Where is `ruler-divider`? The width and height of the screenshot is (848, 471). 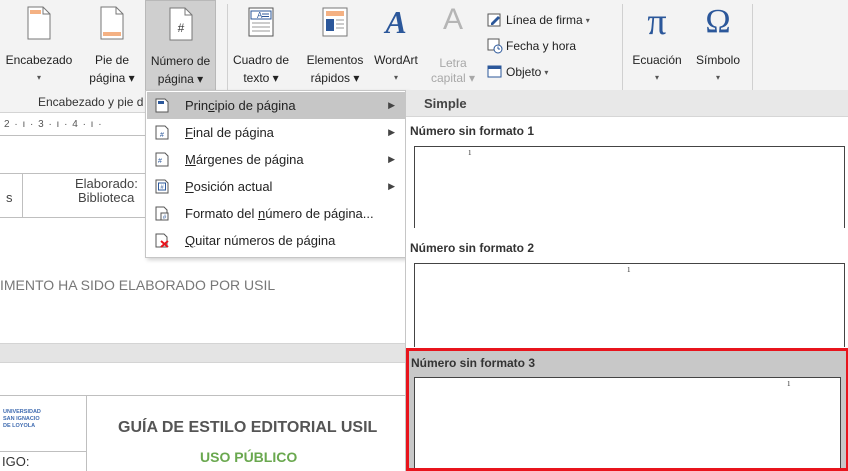 ruler-divider is located at coordinates (75, 135).